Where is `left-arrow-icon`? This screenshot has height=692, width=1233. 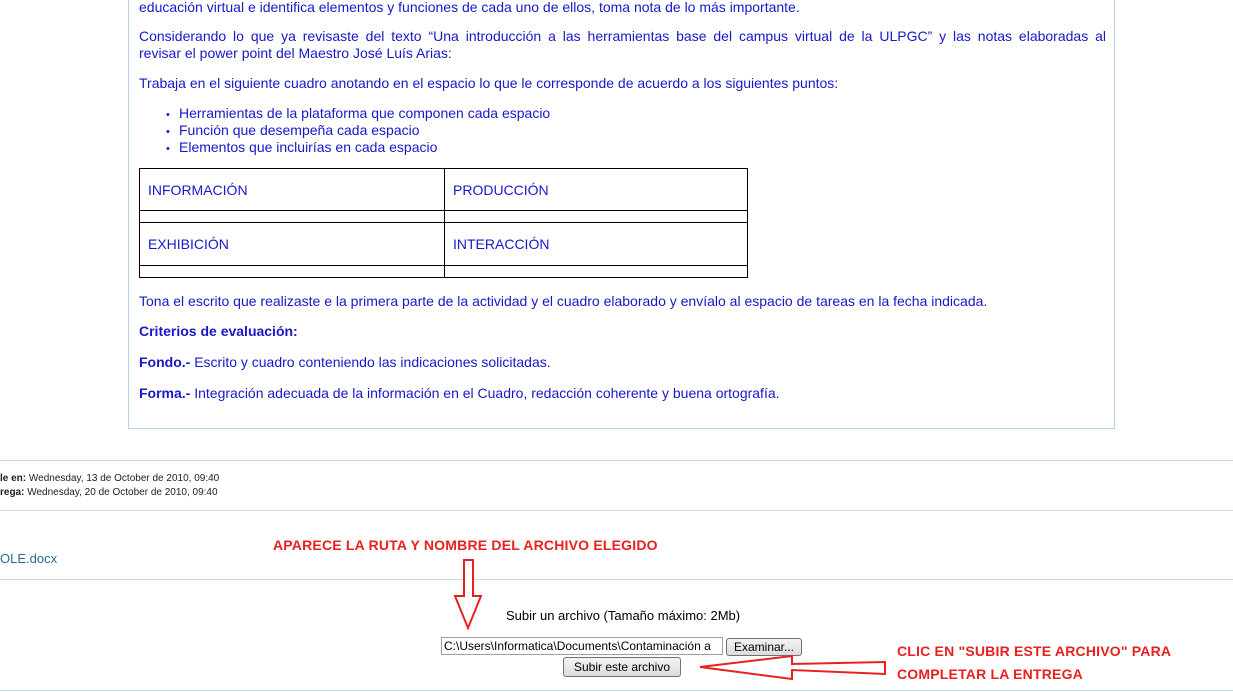
left-arrow-icon is located at coordinates (792, 667).